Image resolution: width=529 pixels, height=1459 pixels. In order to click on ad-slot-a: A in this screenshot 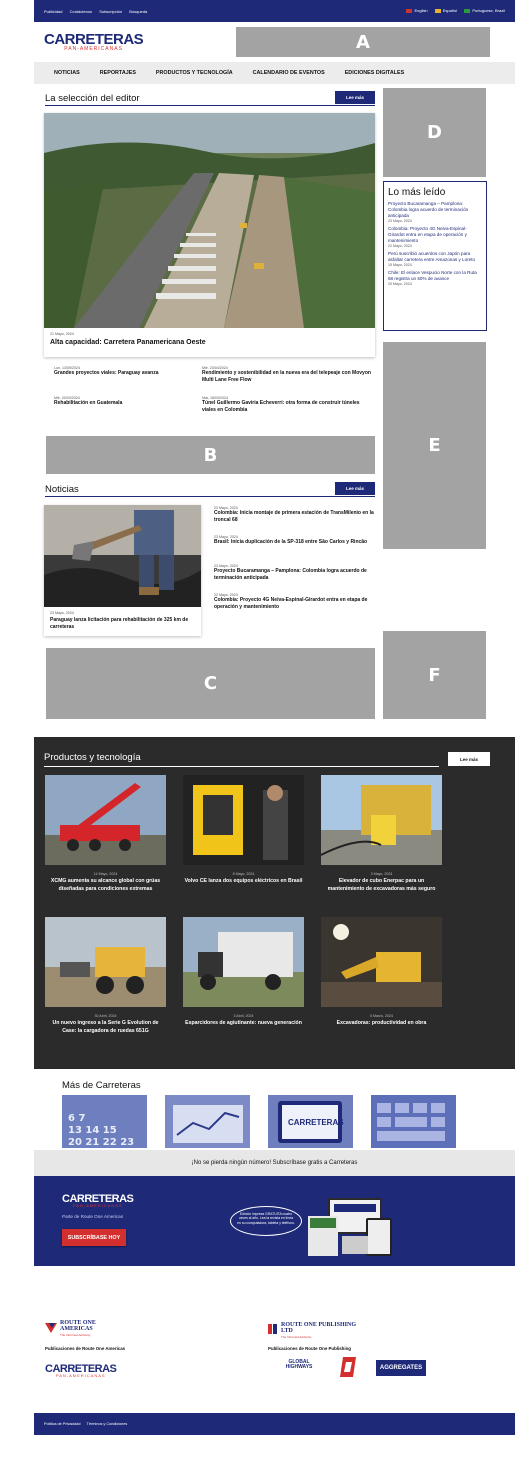, I will do `click(363, 42)`.